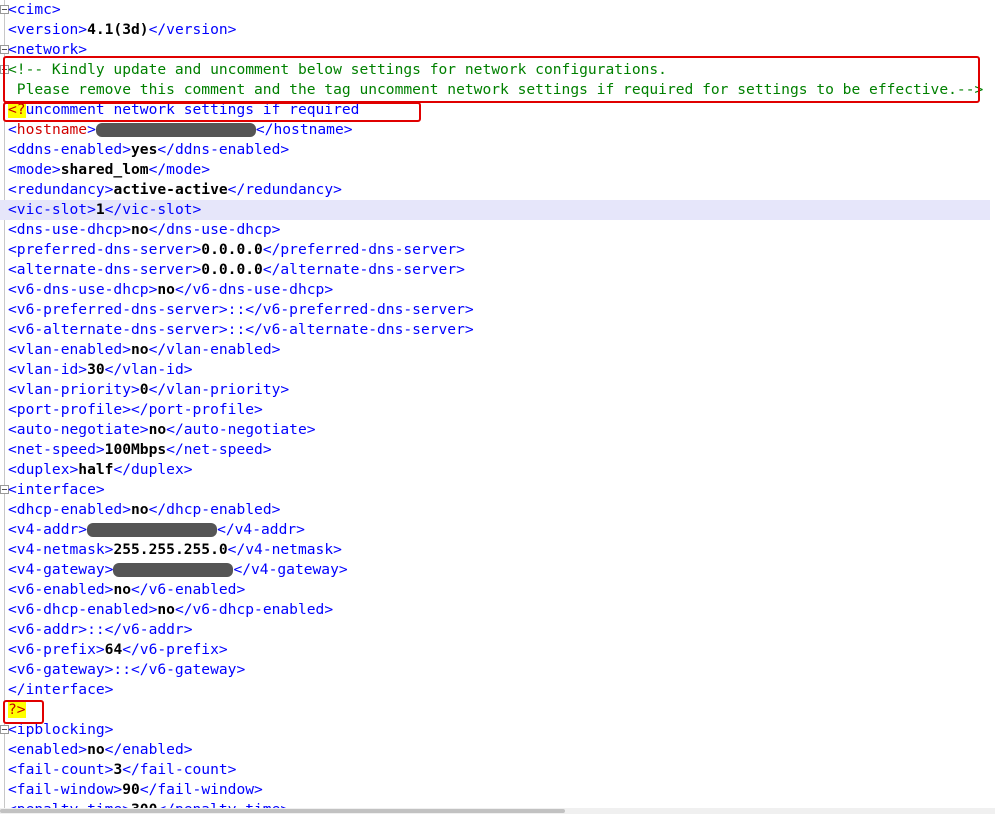 Image resolution: width=995 pixels, height=814 pixels. I want to click on xml-tag: <v4-addr>, so click(48, 529).